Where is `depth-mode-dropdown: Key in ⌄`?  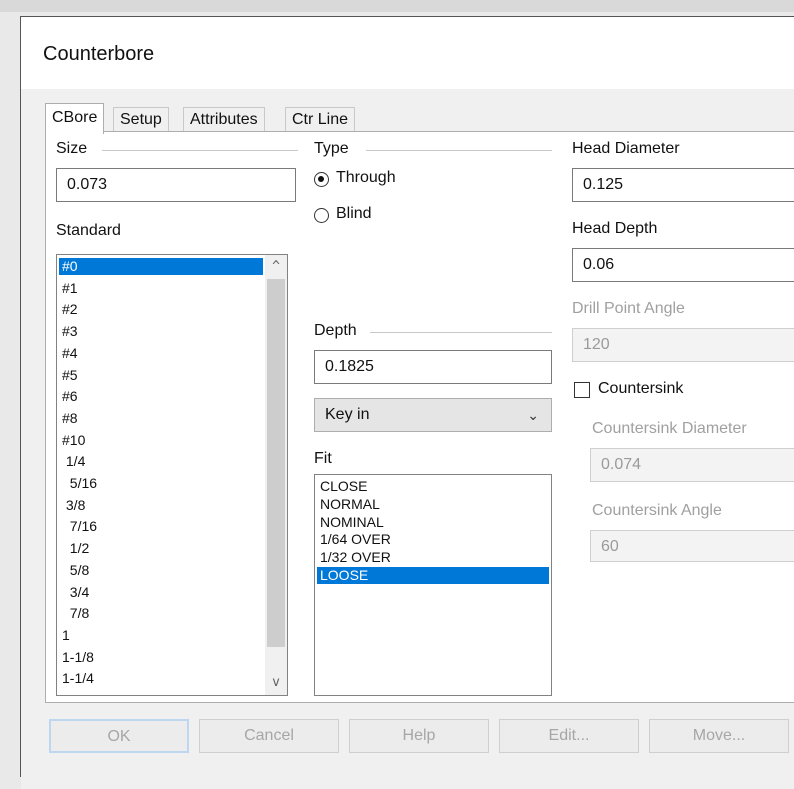 depth-mode-dropdown: Key in ⌄ is located at coordinates (433, 415).